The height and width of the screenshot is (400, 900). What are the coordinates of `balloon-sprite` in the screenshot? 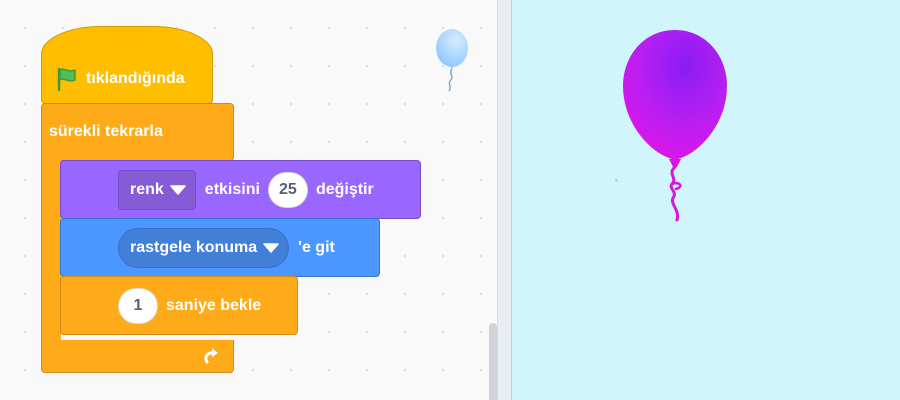 It's located at (675, 128).